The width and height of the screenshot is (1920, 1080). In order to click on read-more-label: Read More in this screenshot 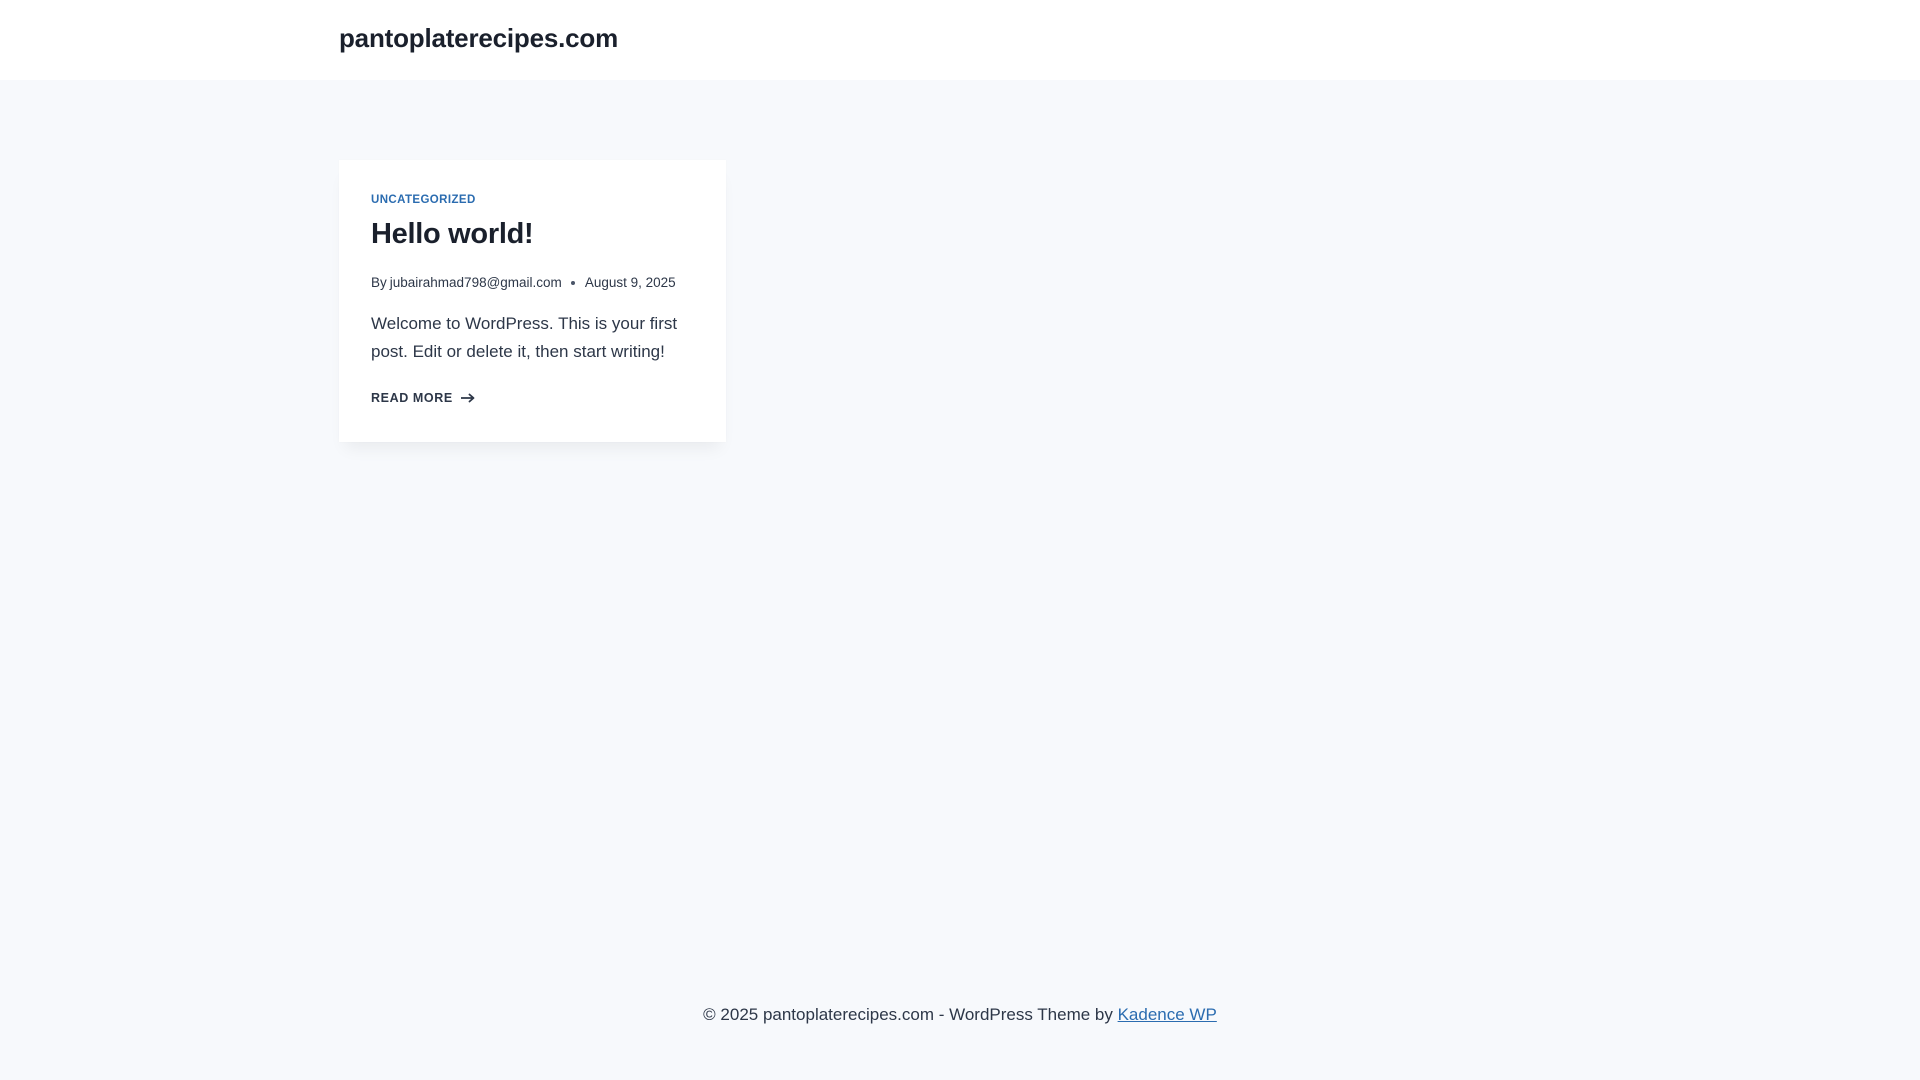, I will do `click(412, 398)`.